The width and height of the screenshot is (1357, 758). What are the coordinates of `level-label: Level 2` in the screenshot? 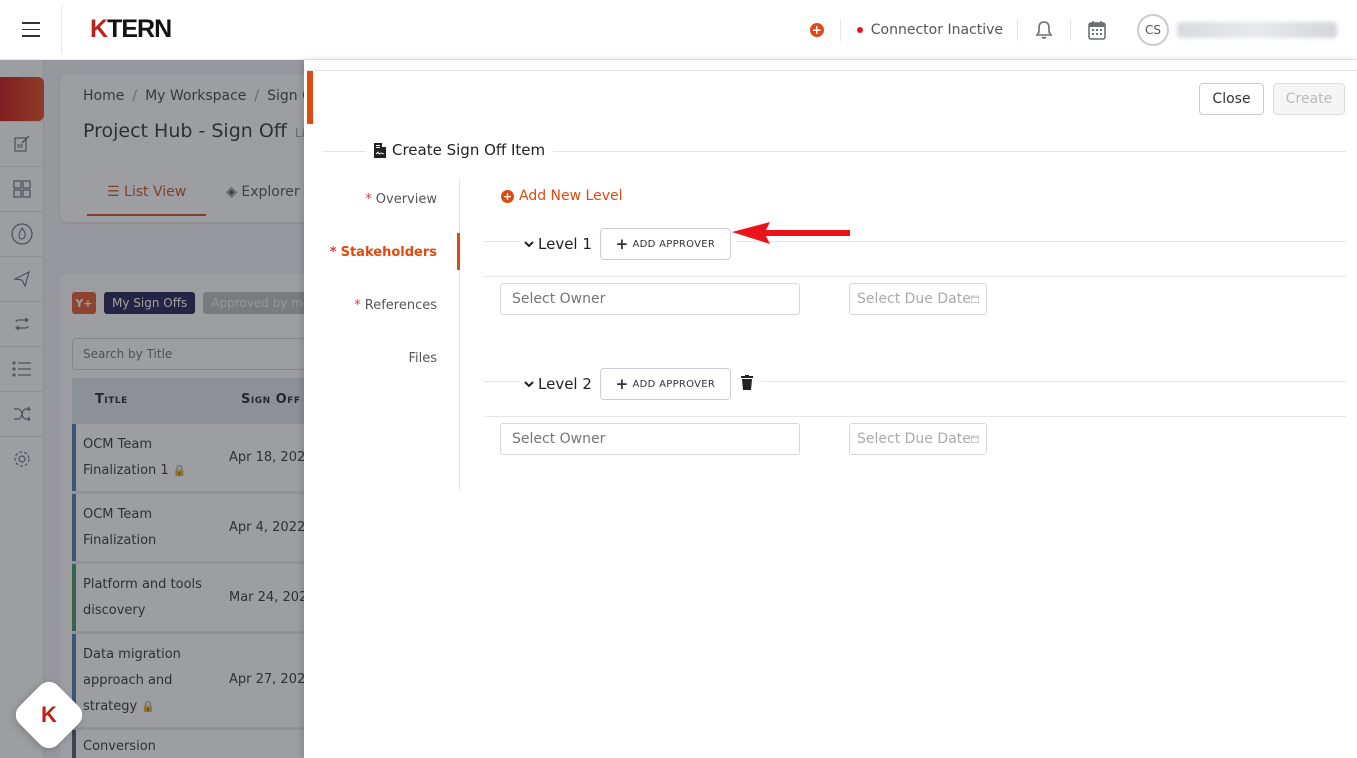 It's located at (565, 384).